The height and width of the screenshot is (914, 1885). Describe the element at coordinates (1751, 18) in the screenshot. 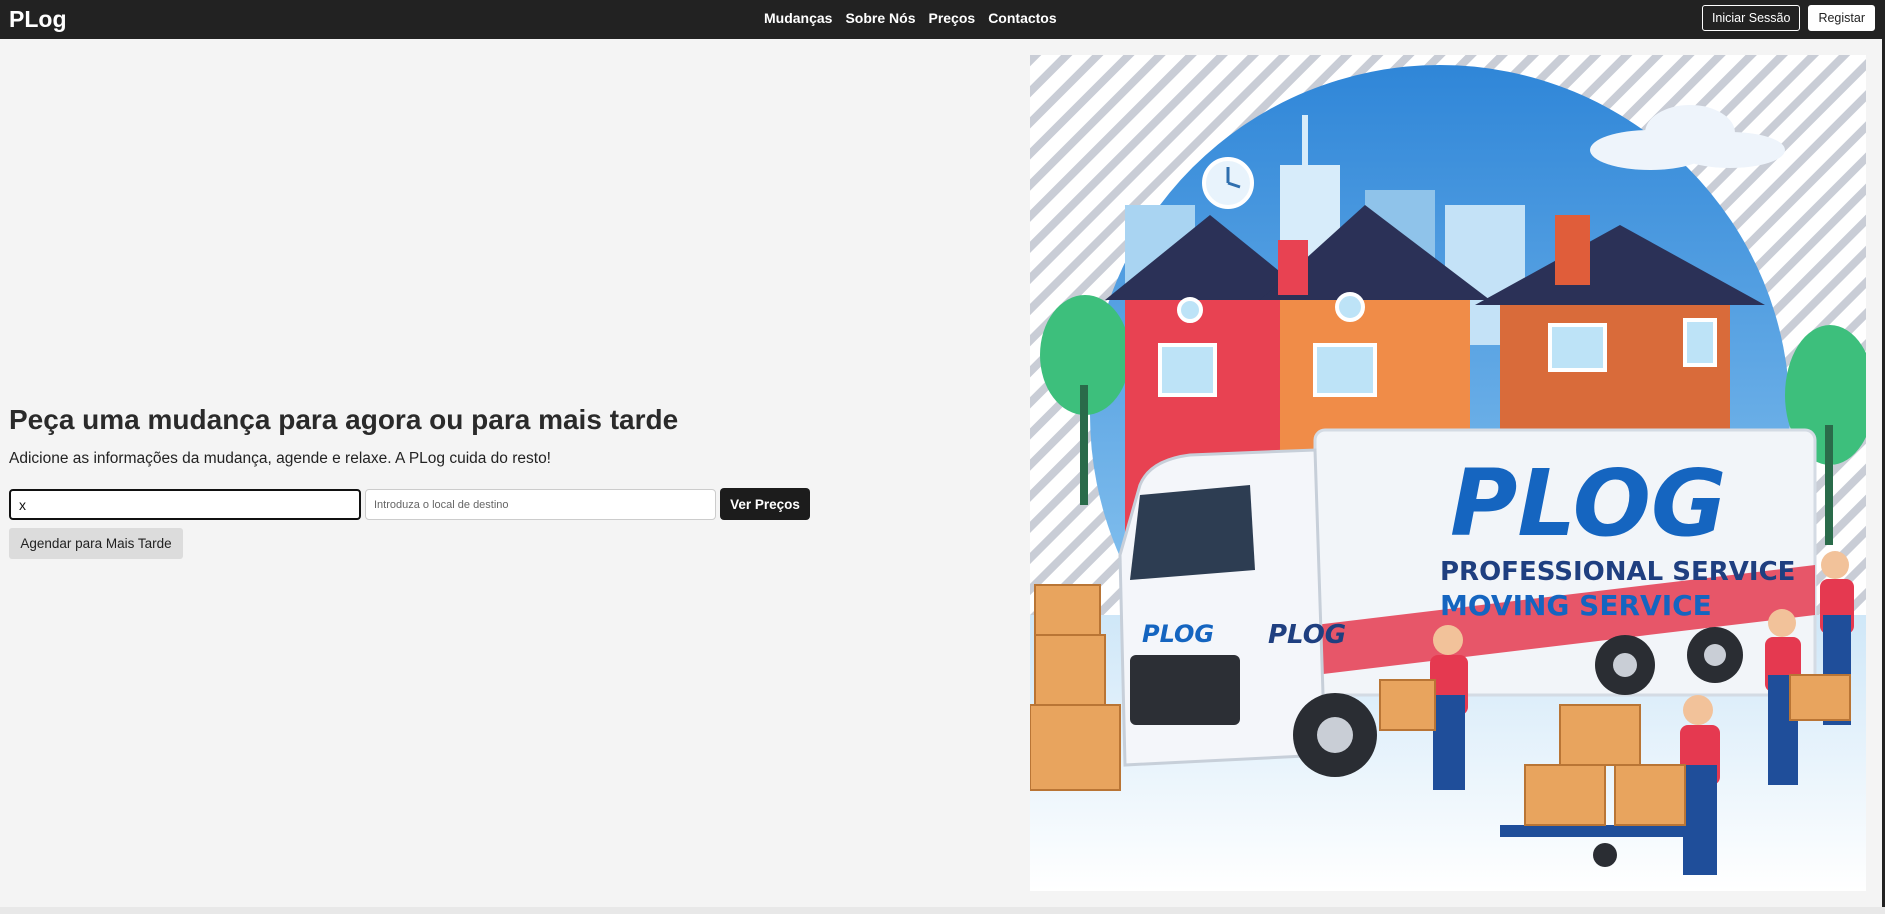

I see `login-button: Iniciar Sessão` at that location.